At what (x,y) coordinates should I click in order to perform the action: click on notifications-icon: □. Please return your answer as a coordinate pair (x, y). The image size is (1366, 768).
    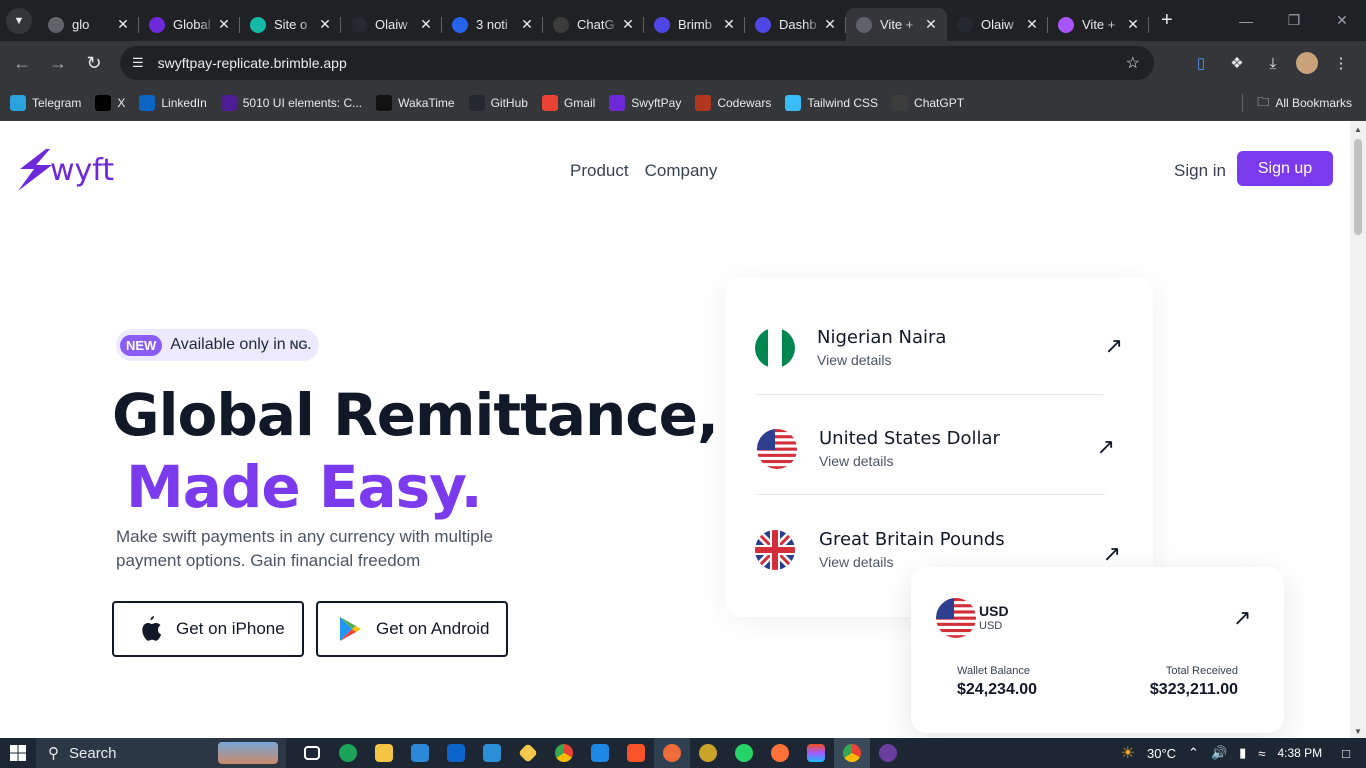
    Looking at the image, I should click on (1346, 753).